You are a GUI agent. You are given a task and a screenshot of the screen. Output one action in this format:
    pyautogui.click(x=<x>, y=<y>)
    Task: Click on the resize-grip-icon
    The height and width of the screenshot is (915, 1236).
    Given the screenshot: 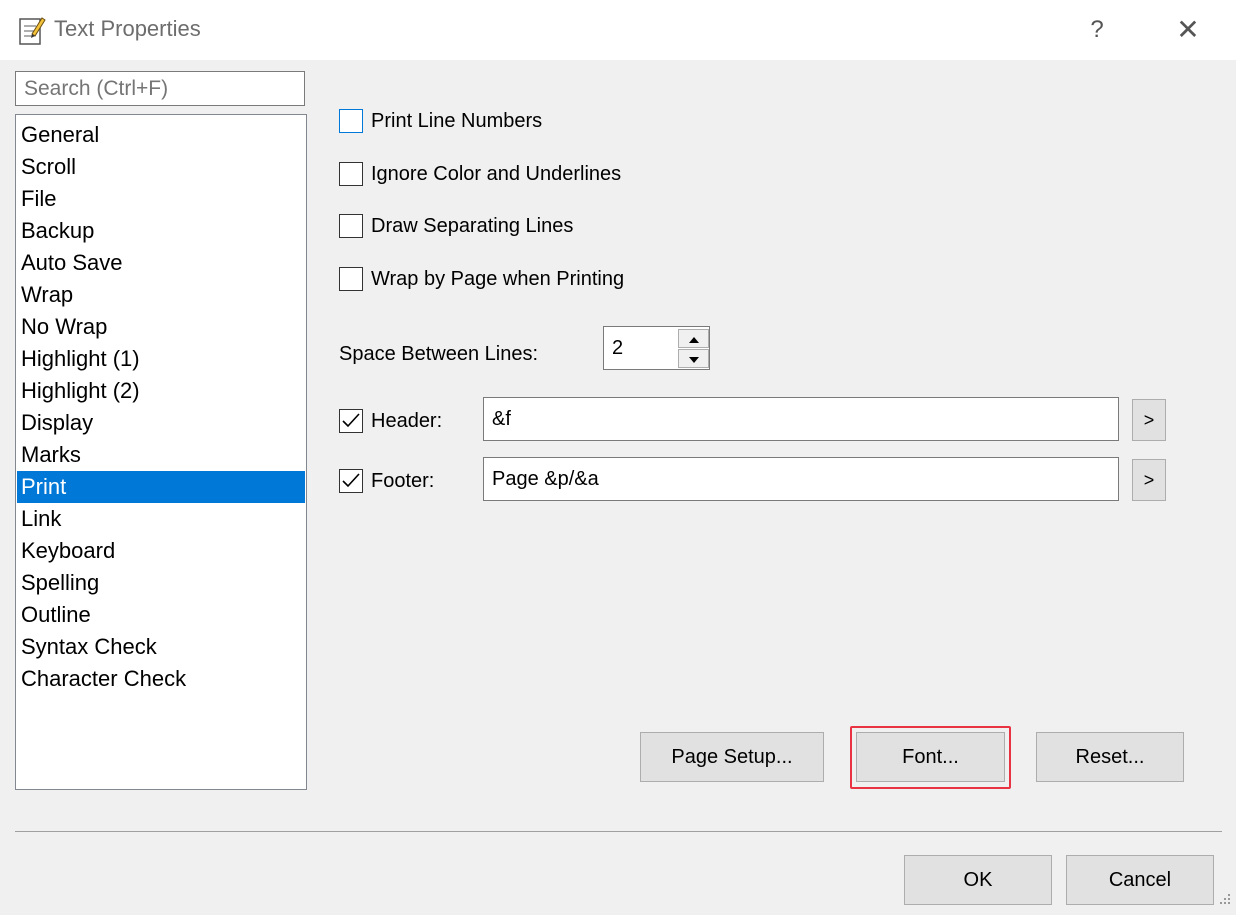 What is the action you would take?
    pyautogui.click(x=1223, y=901)
    